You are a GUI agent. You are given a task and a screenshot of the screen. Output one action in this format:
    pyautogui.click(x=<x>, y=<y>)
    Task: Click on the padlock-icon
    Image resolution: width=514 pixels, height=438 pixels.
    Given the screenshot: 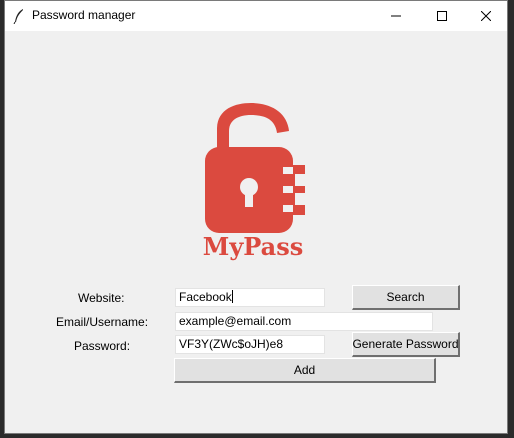 What is the action you would take?
    pyautogui.click(x=255, y=168)
    